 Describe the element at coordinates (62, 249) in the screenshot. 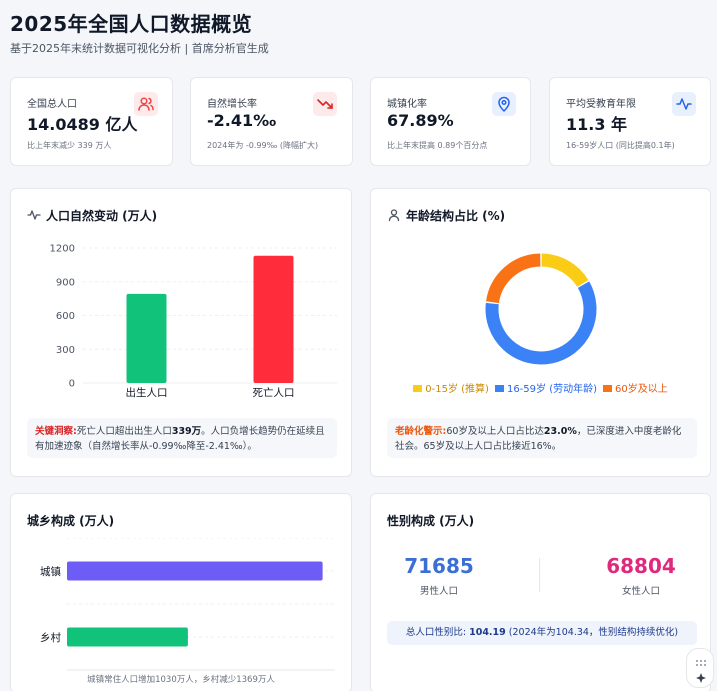

I see `y-tick-label: 1200` at that location.